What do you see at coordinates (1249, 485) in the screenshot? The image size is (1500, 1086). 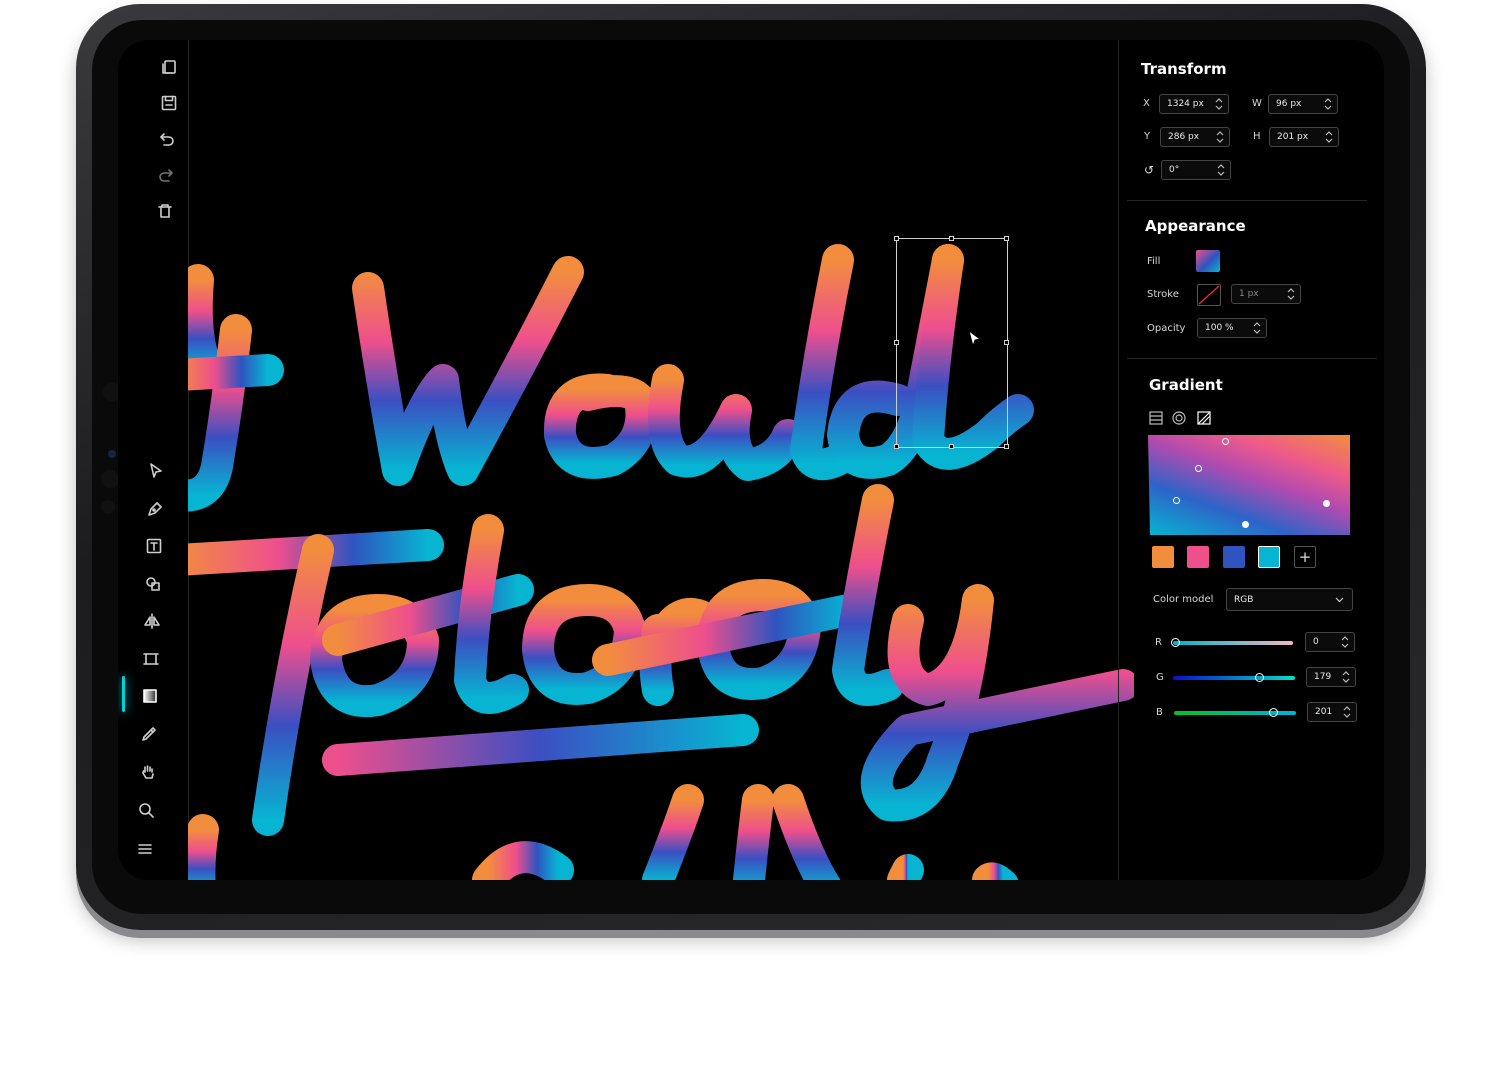 I see `gradient-picker` at bounding box center [1249, 485].